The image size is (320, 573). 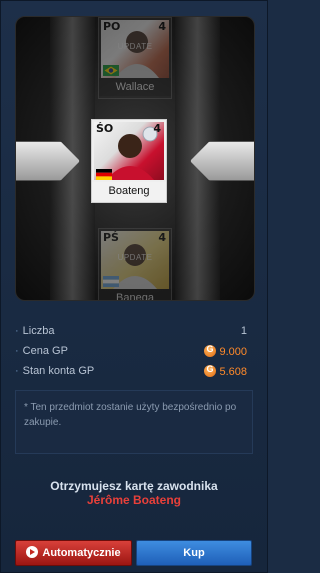 What do you see at coordinates (233, 372) in the screenshot?
I see `balance-value: 5.608` at bounding box center [233, 372].